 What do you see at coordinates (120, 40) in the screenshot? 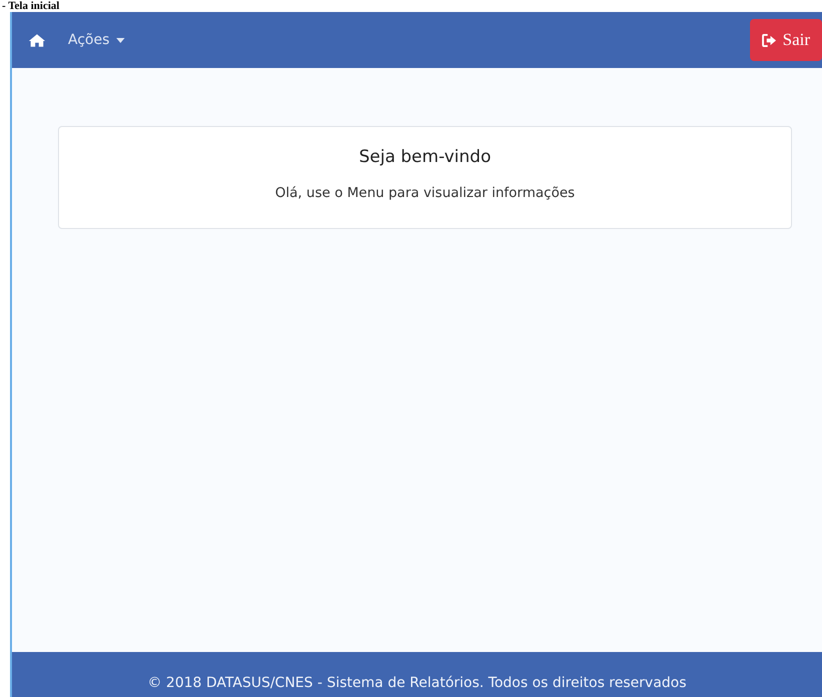
I see `caret-icon` at bounding box center [120, 40].